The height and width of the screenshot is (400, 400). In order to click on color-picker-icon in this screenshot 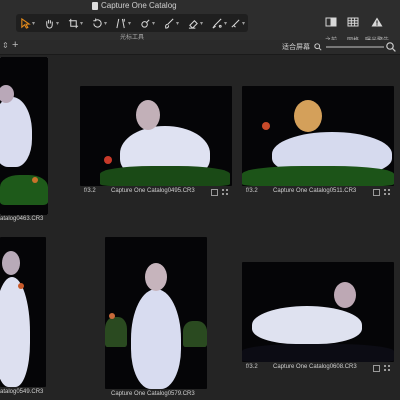, I will do `click(235, 23)`.